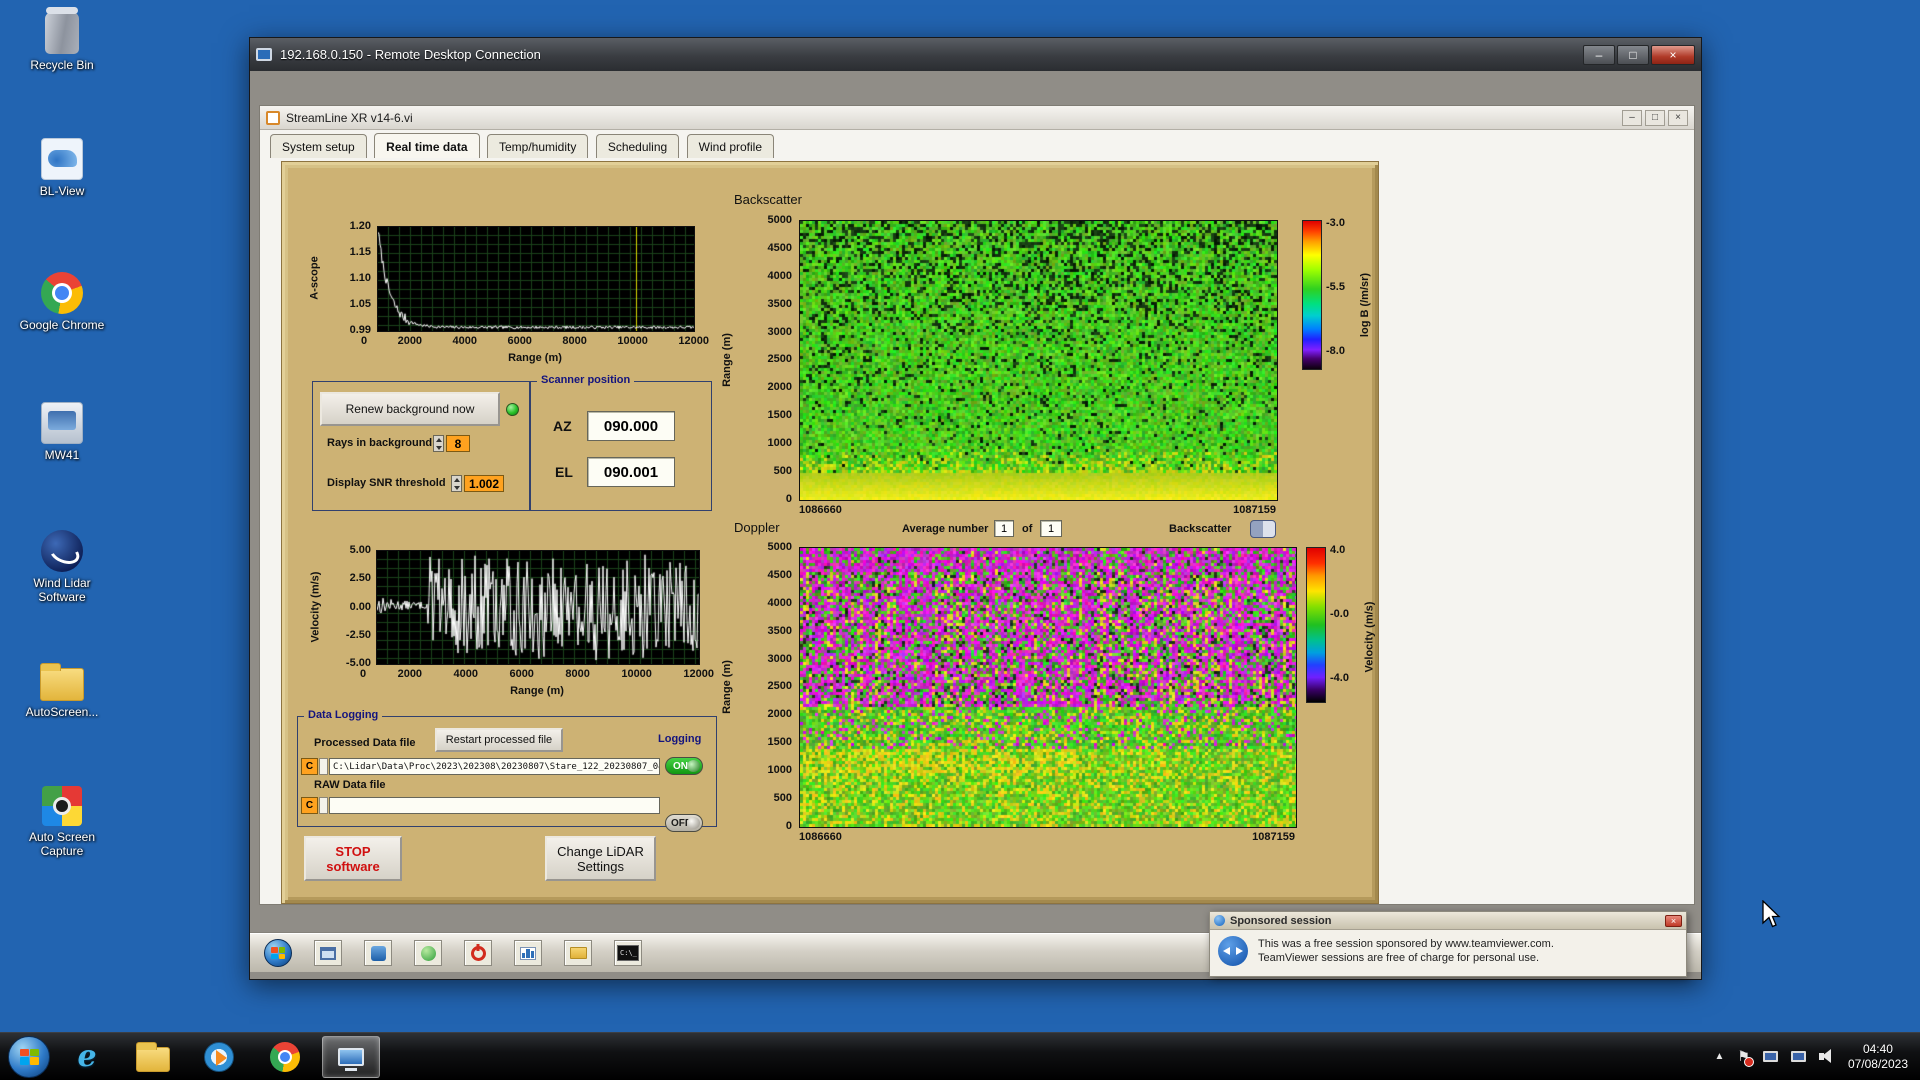  Describe the element at coordinates (328, 953) in the screenshot. I see `remote-taskbar-window-icon` at that location.